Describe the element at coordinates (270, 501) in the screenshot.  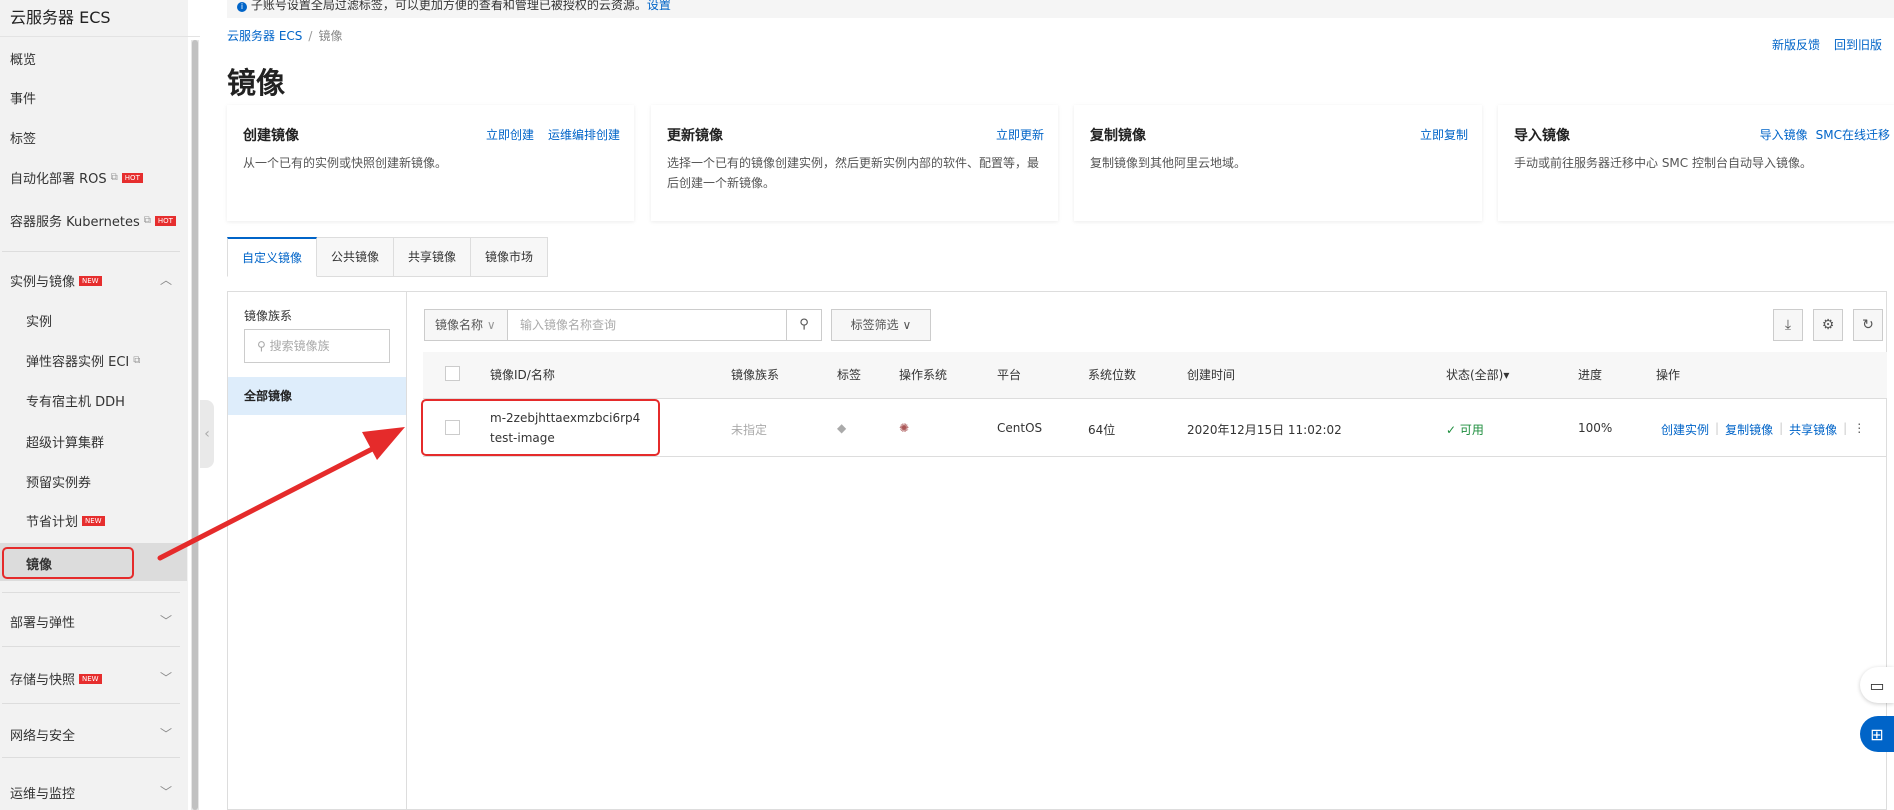
I see `arrow-shaft` at that location.